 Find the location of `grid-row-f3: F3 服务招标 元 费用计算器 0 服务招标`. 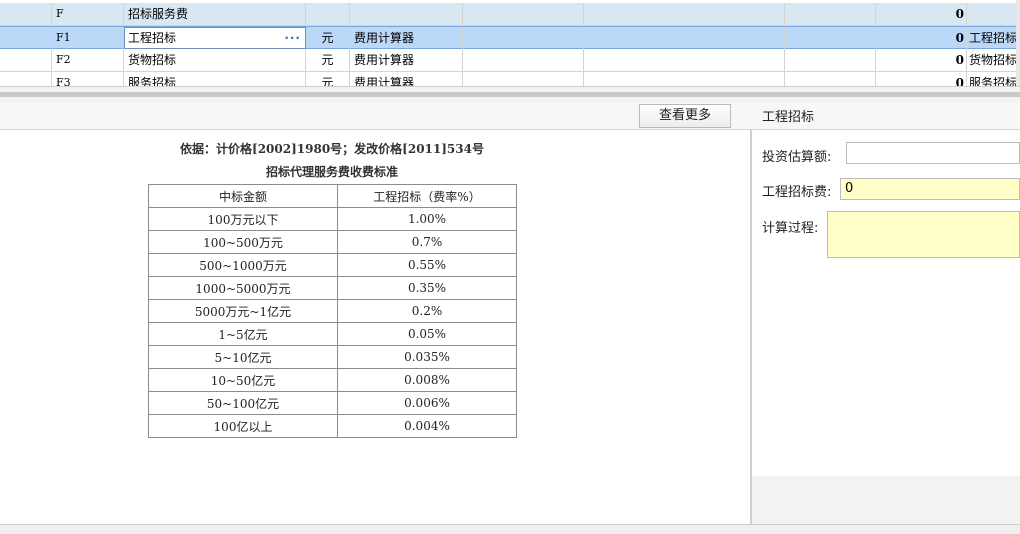

grid-row-f3: F3 服务招标 元 费用计算器 0 服务招标 is located at coordinates (510, 79).